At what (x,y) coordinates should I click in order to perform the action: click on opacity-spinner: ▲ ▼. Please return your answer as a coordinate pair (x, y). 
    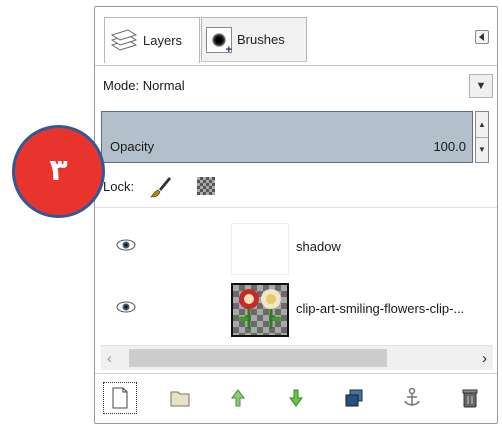
    Looking at the image, I should click on (482, 137).